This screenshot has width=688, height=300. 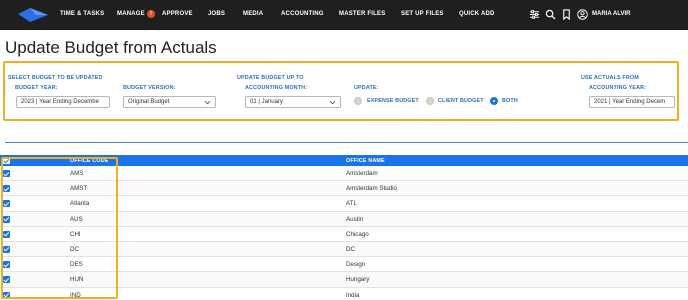 I want to click on office-name-cell: Amsterdam Studio, so click(x=371, y=189).